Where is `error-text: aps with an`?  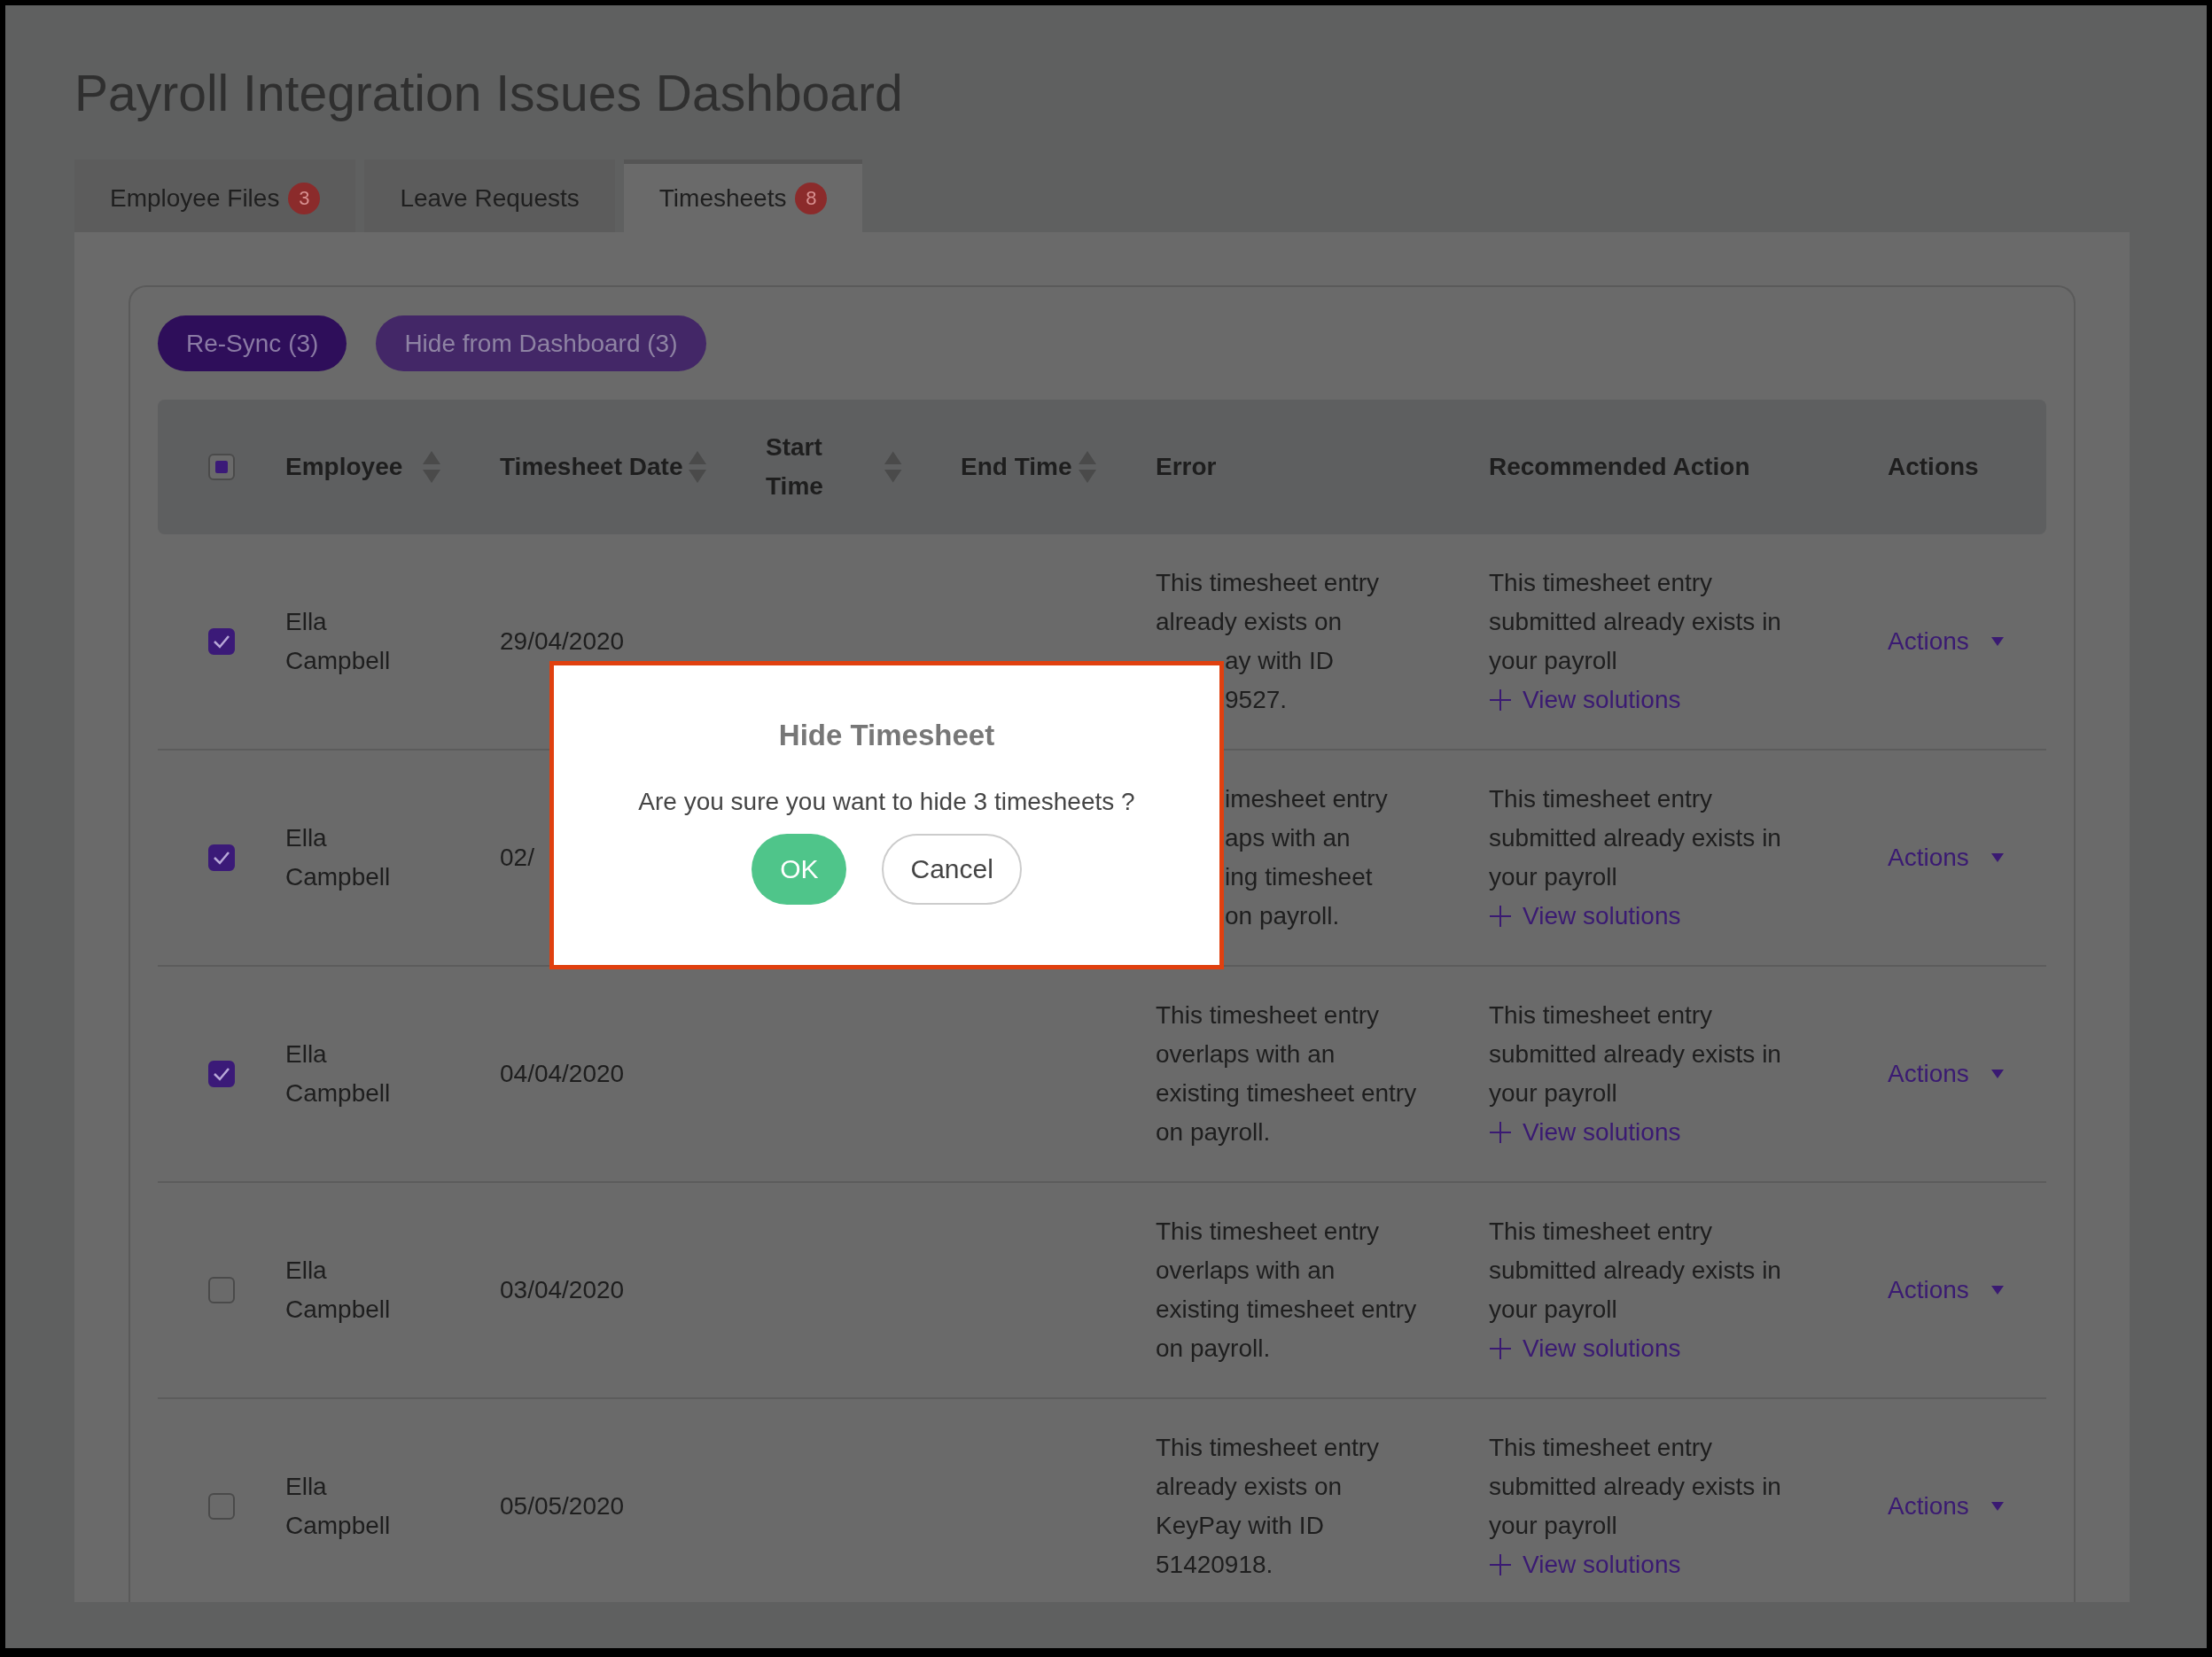 error-text: aps with an is located at coordinates (1287, 838).